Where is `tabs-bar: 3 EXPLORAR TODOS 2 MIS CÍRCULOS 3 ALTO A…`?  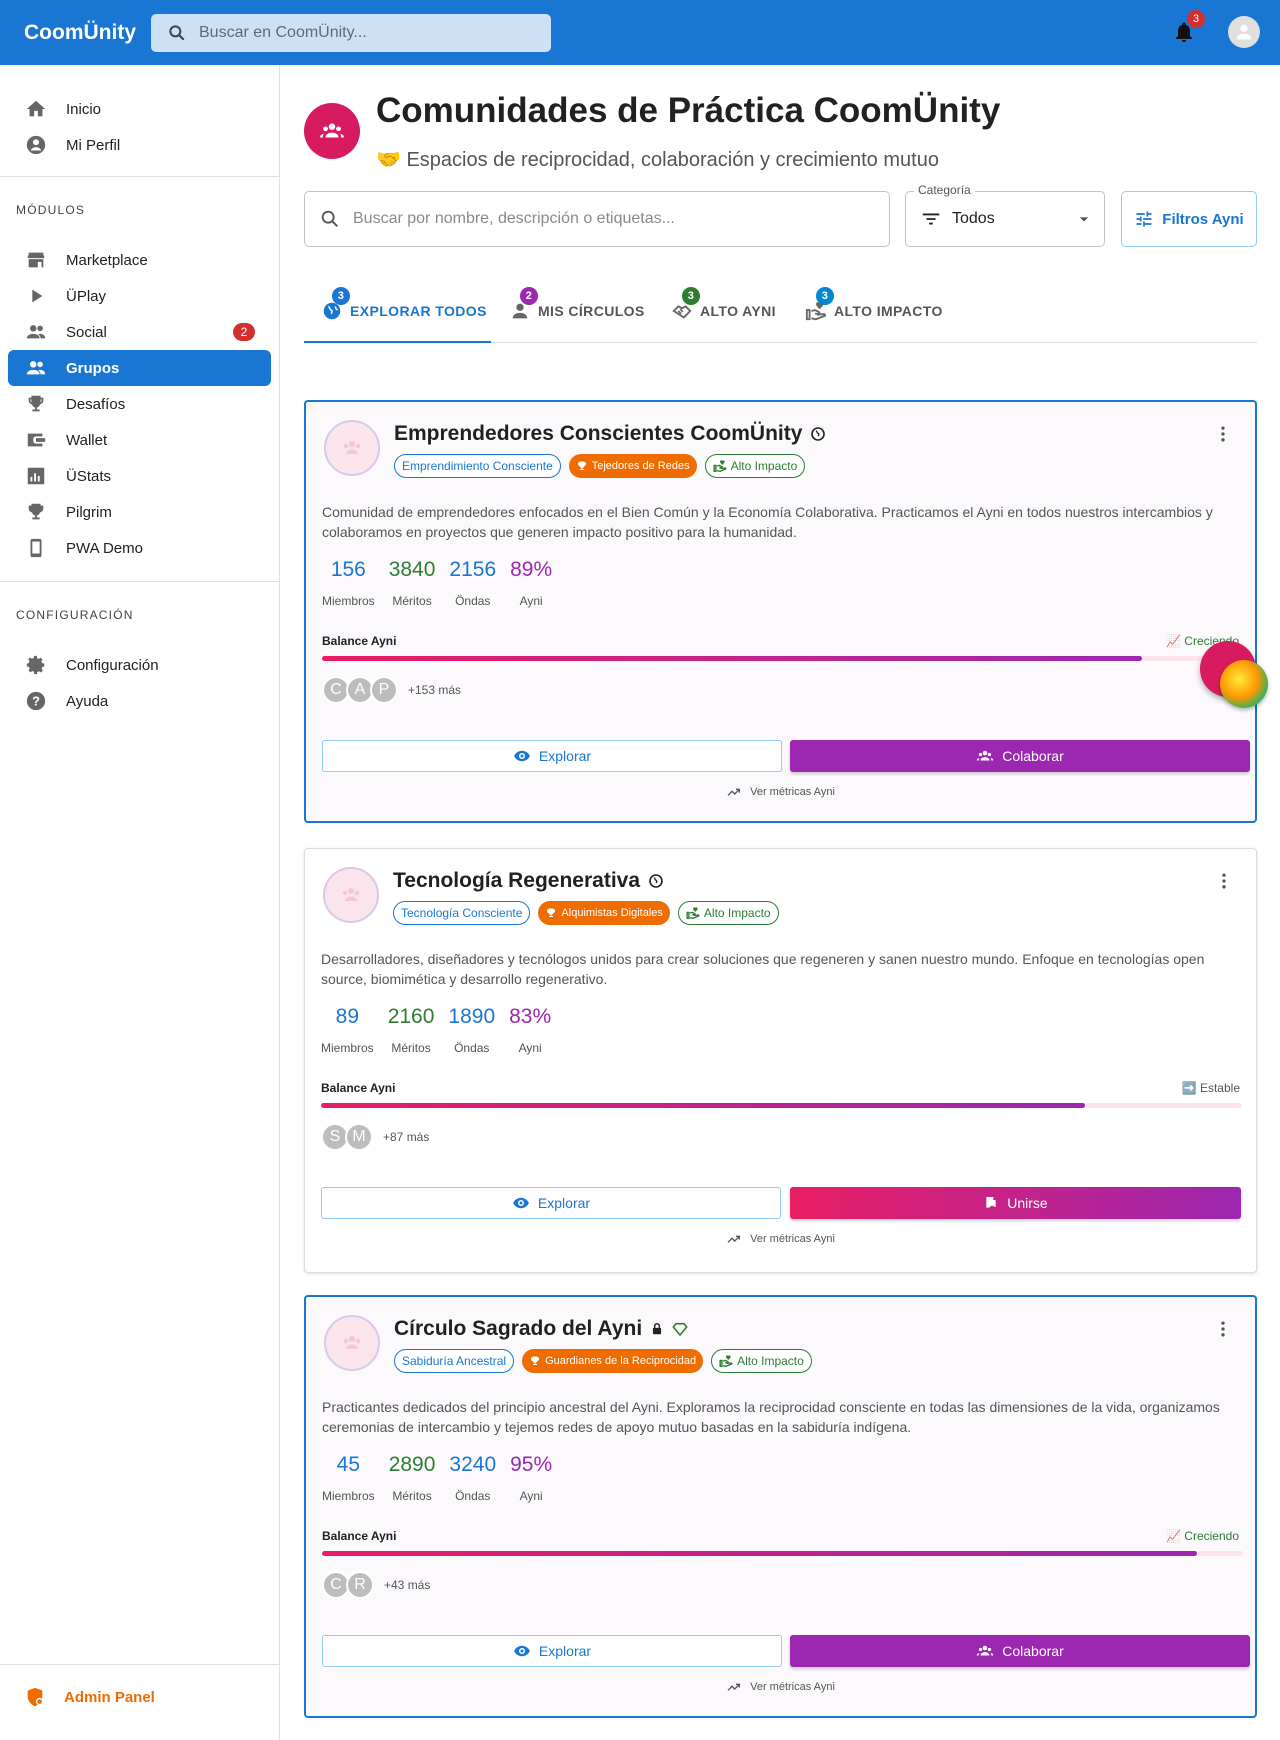 tabs-bar: 3 EXPLORAR TODOS 2 MIS CÍRCULOS 3 ALTO A… is located at coordinates (780, 311).